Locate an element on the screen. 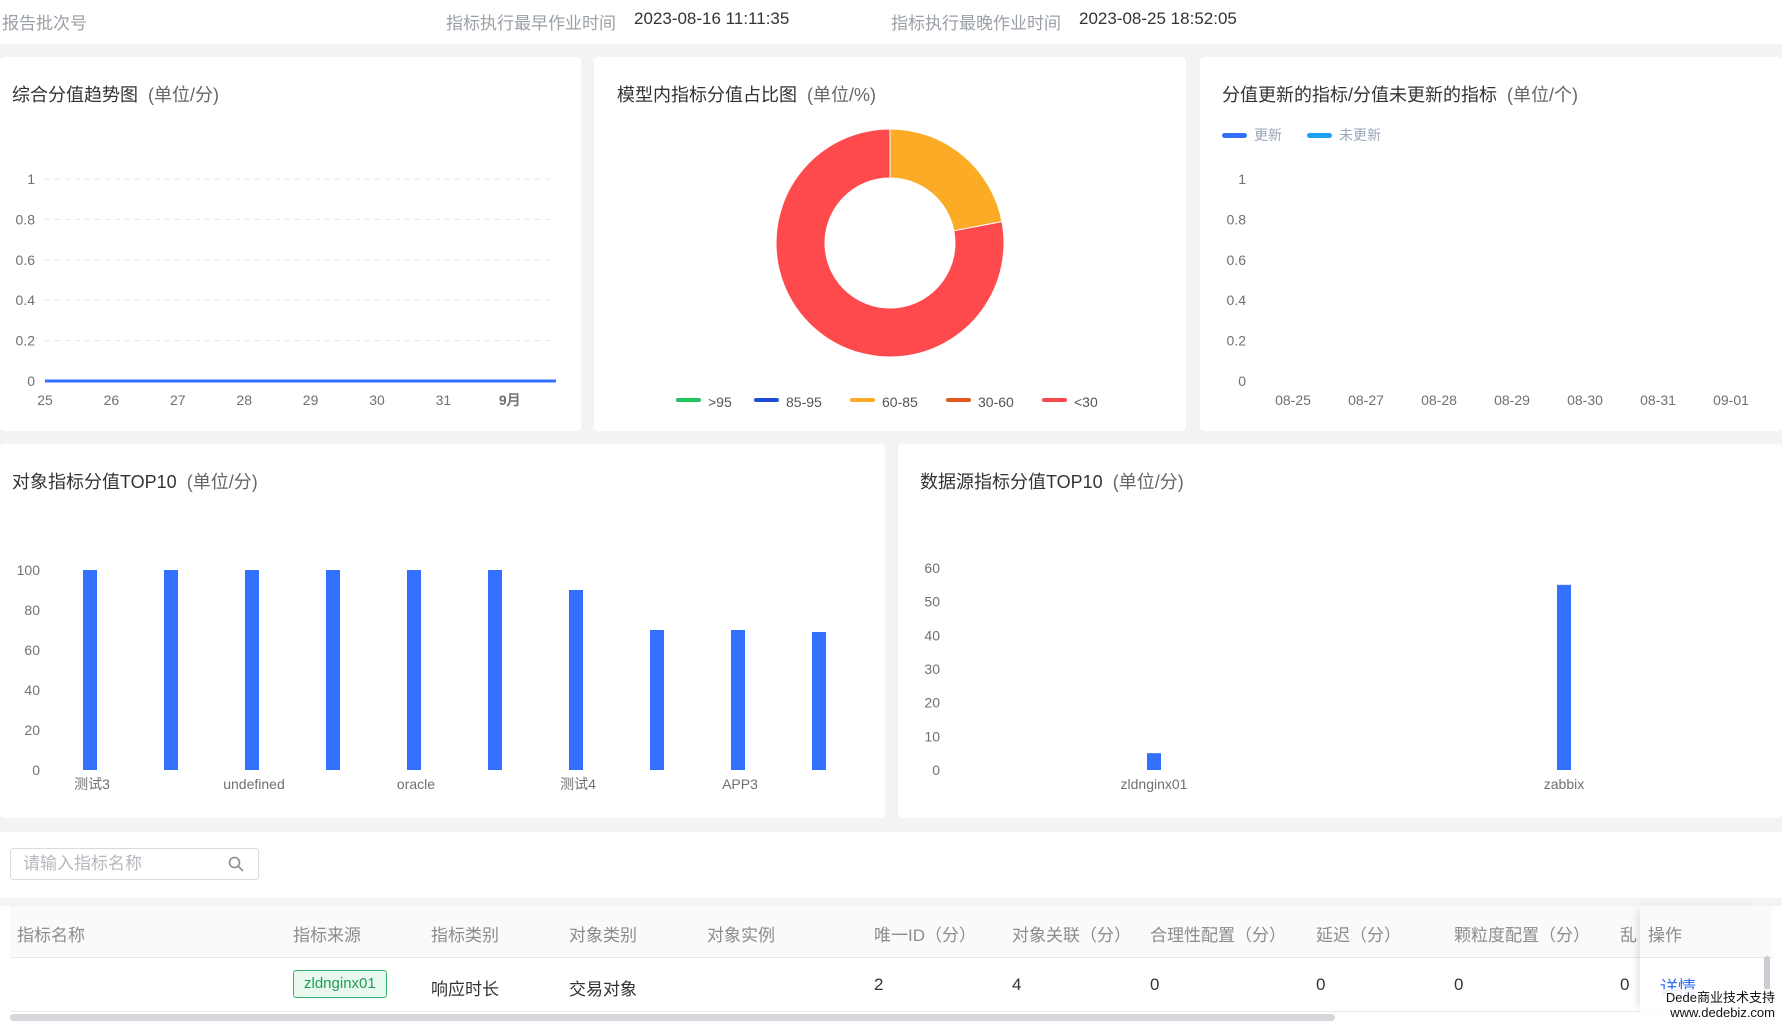  cell-truncated: 0 is located at coordinates (1625, 984).